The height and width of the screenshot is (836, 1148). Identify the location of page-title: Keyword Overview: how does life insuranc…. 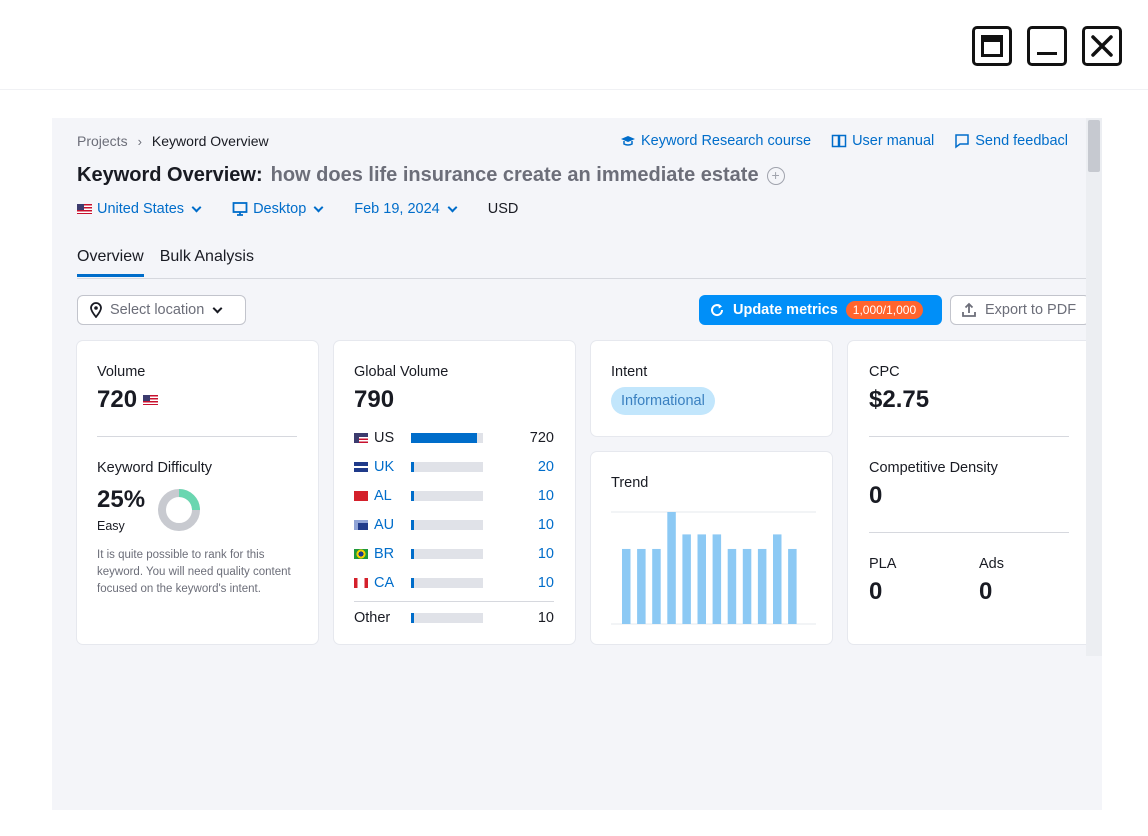
(431, 175).